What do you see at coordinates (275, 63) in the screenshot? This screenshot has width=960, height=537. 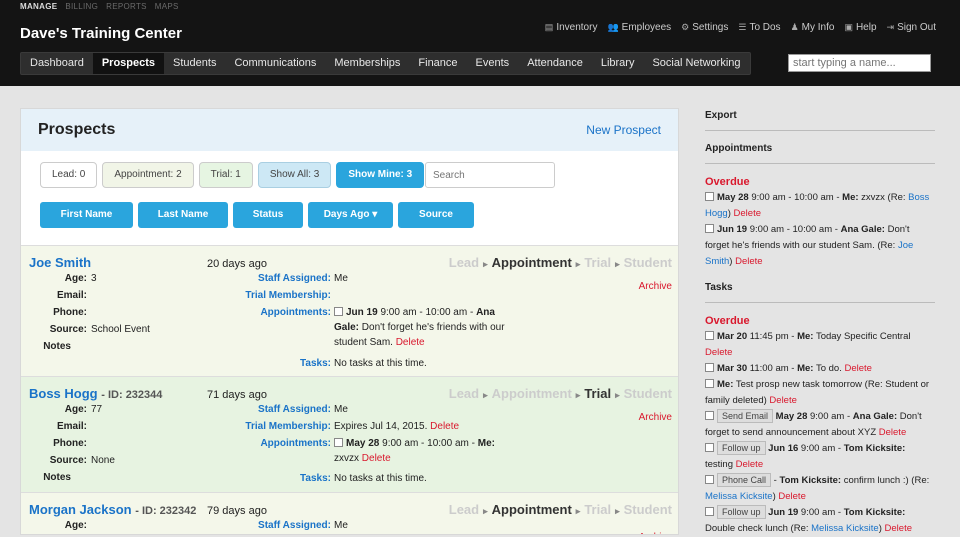 I see `nav-communications: Communications` at bounding box center [275, 63].